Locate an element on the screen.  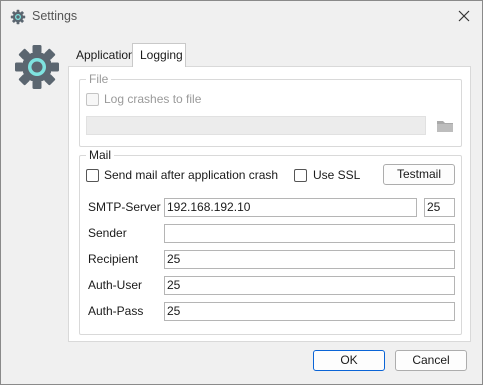
title-bar: Settings is located at coordinates (241, 17).